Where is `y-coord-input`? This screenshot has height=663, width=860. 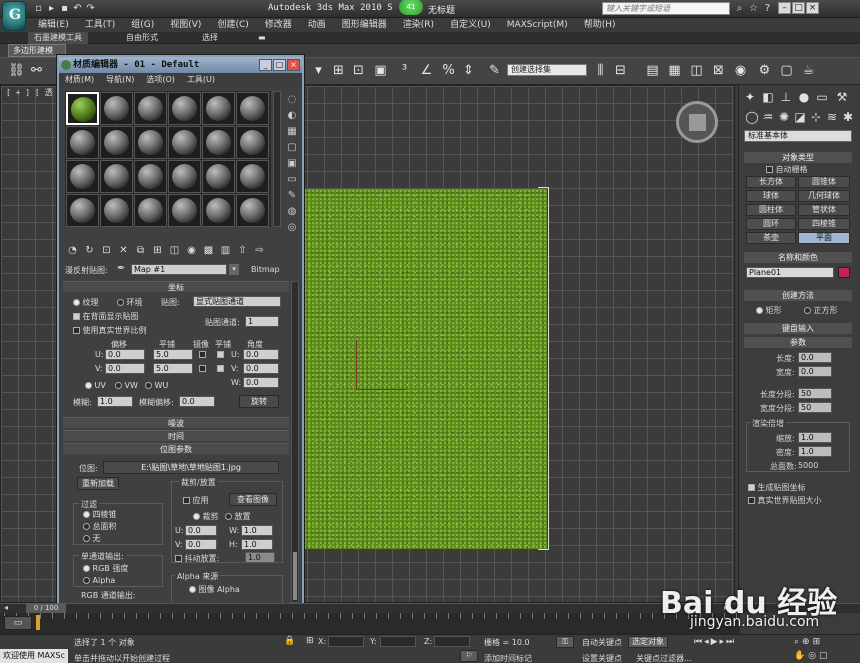 y-coord-input is located at coordinates (398, 641).